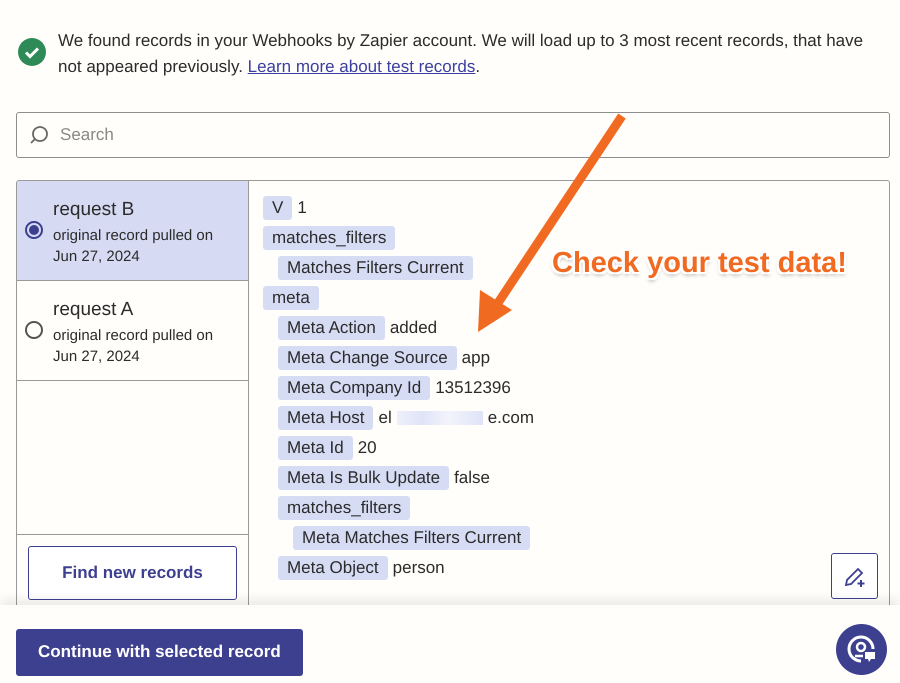  I want to click on field-value: 13512396, so click(473, 388).